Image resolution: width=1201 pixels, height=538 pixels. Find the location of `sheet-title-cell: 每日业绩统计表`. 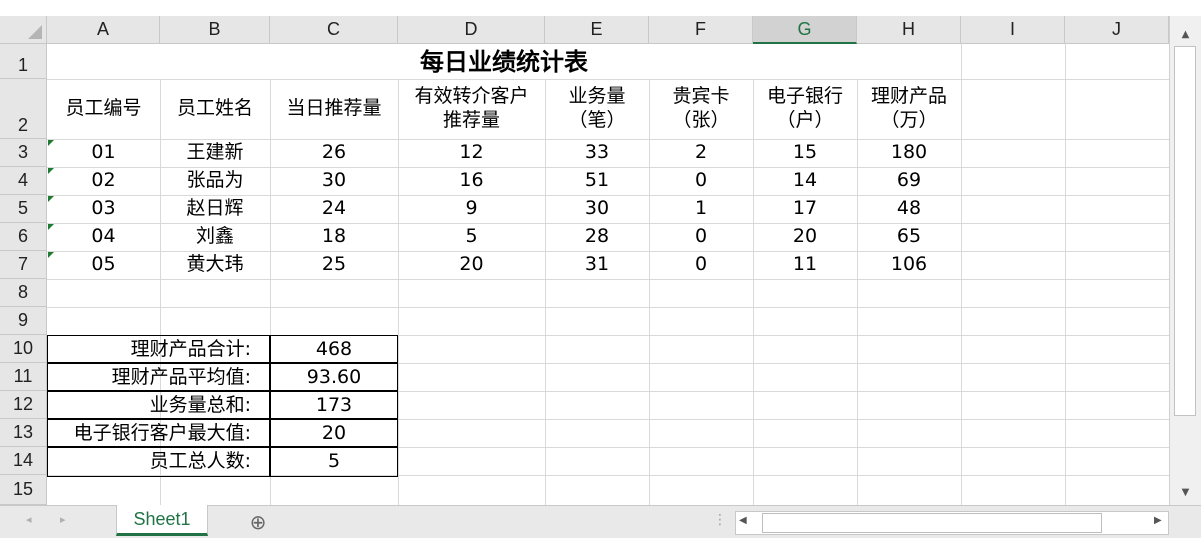

sheet-title-cell: 每日业绩统计表 is located at coordinates (504, 61).